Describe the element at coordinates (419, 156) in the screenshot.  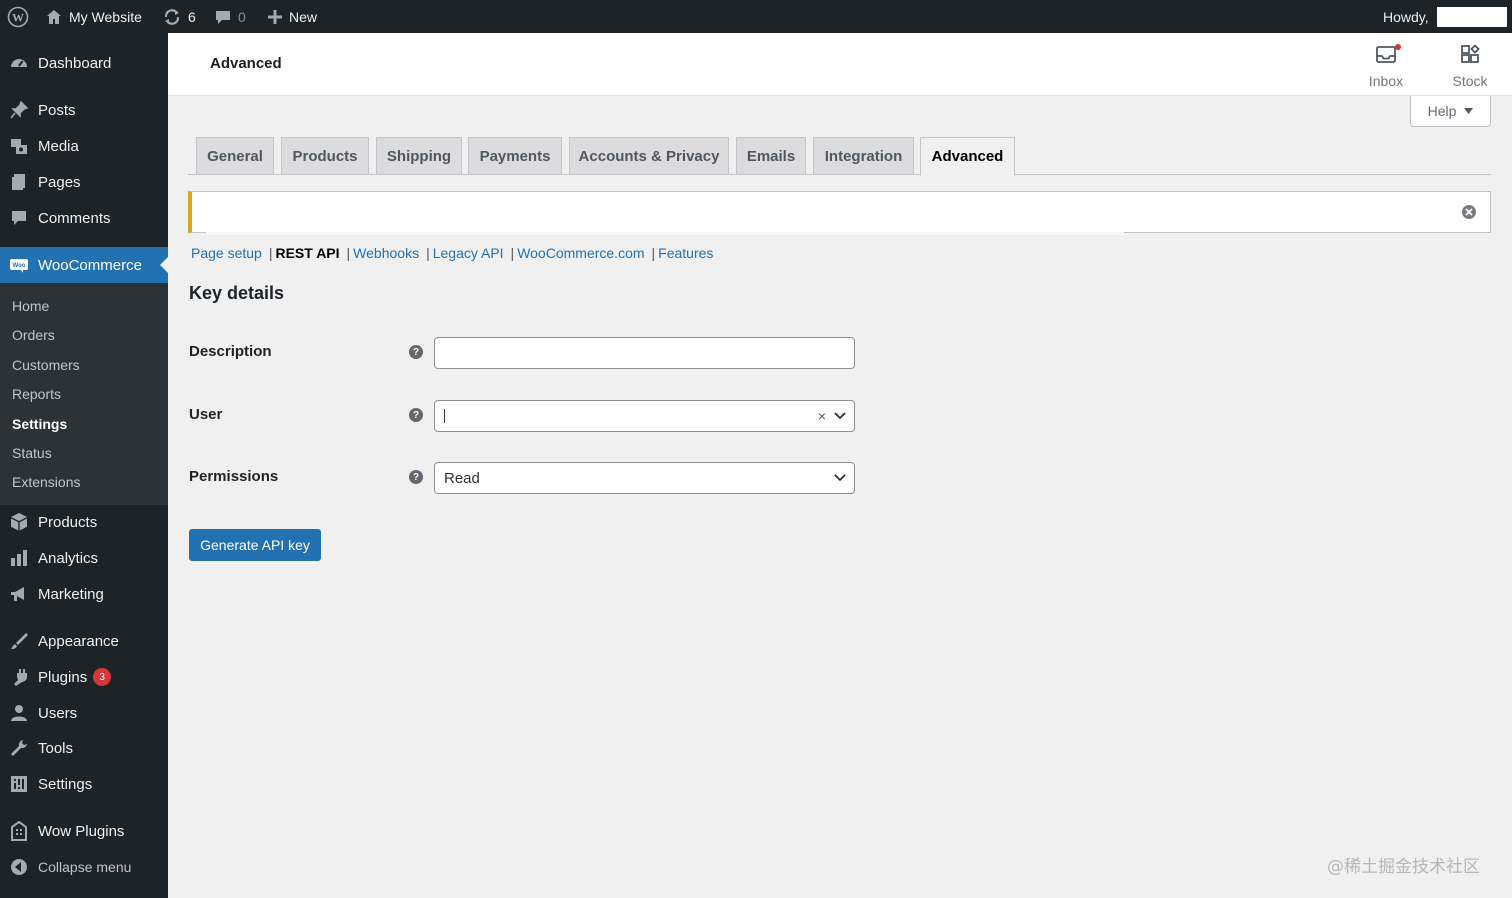
I see `tab-shipping: Shipping` at that location.